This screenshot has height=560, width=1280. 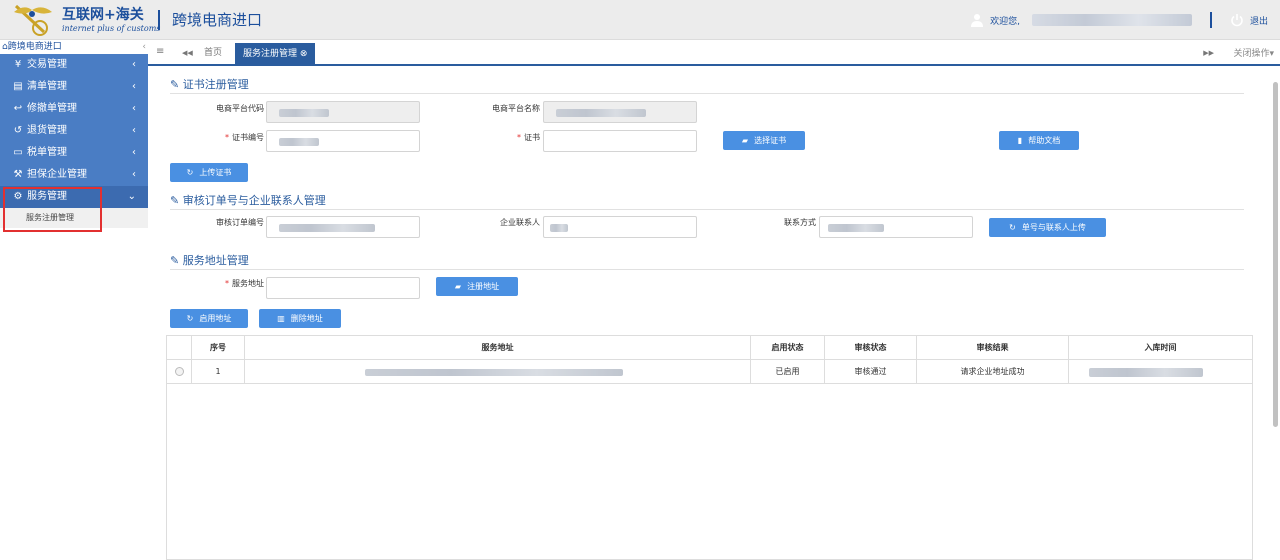 I want to click on table-row: 1 已启用 审核通过 请求企业地址成功, so click(x=709, y=372).